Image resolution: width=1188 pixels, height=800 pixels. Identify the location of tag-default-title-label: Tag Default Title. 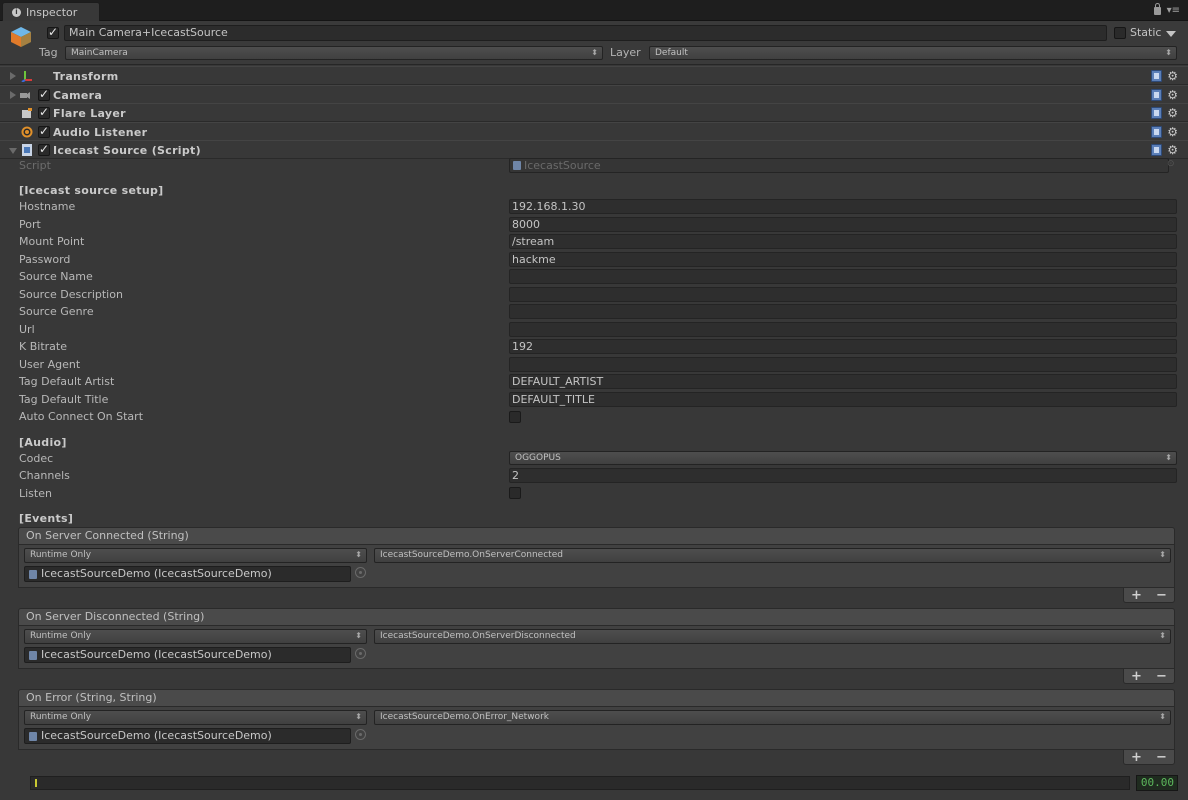
(64, 399).